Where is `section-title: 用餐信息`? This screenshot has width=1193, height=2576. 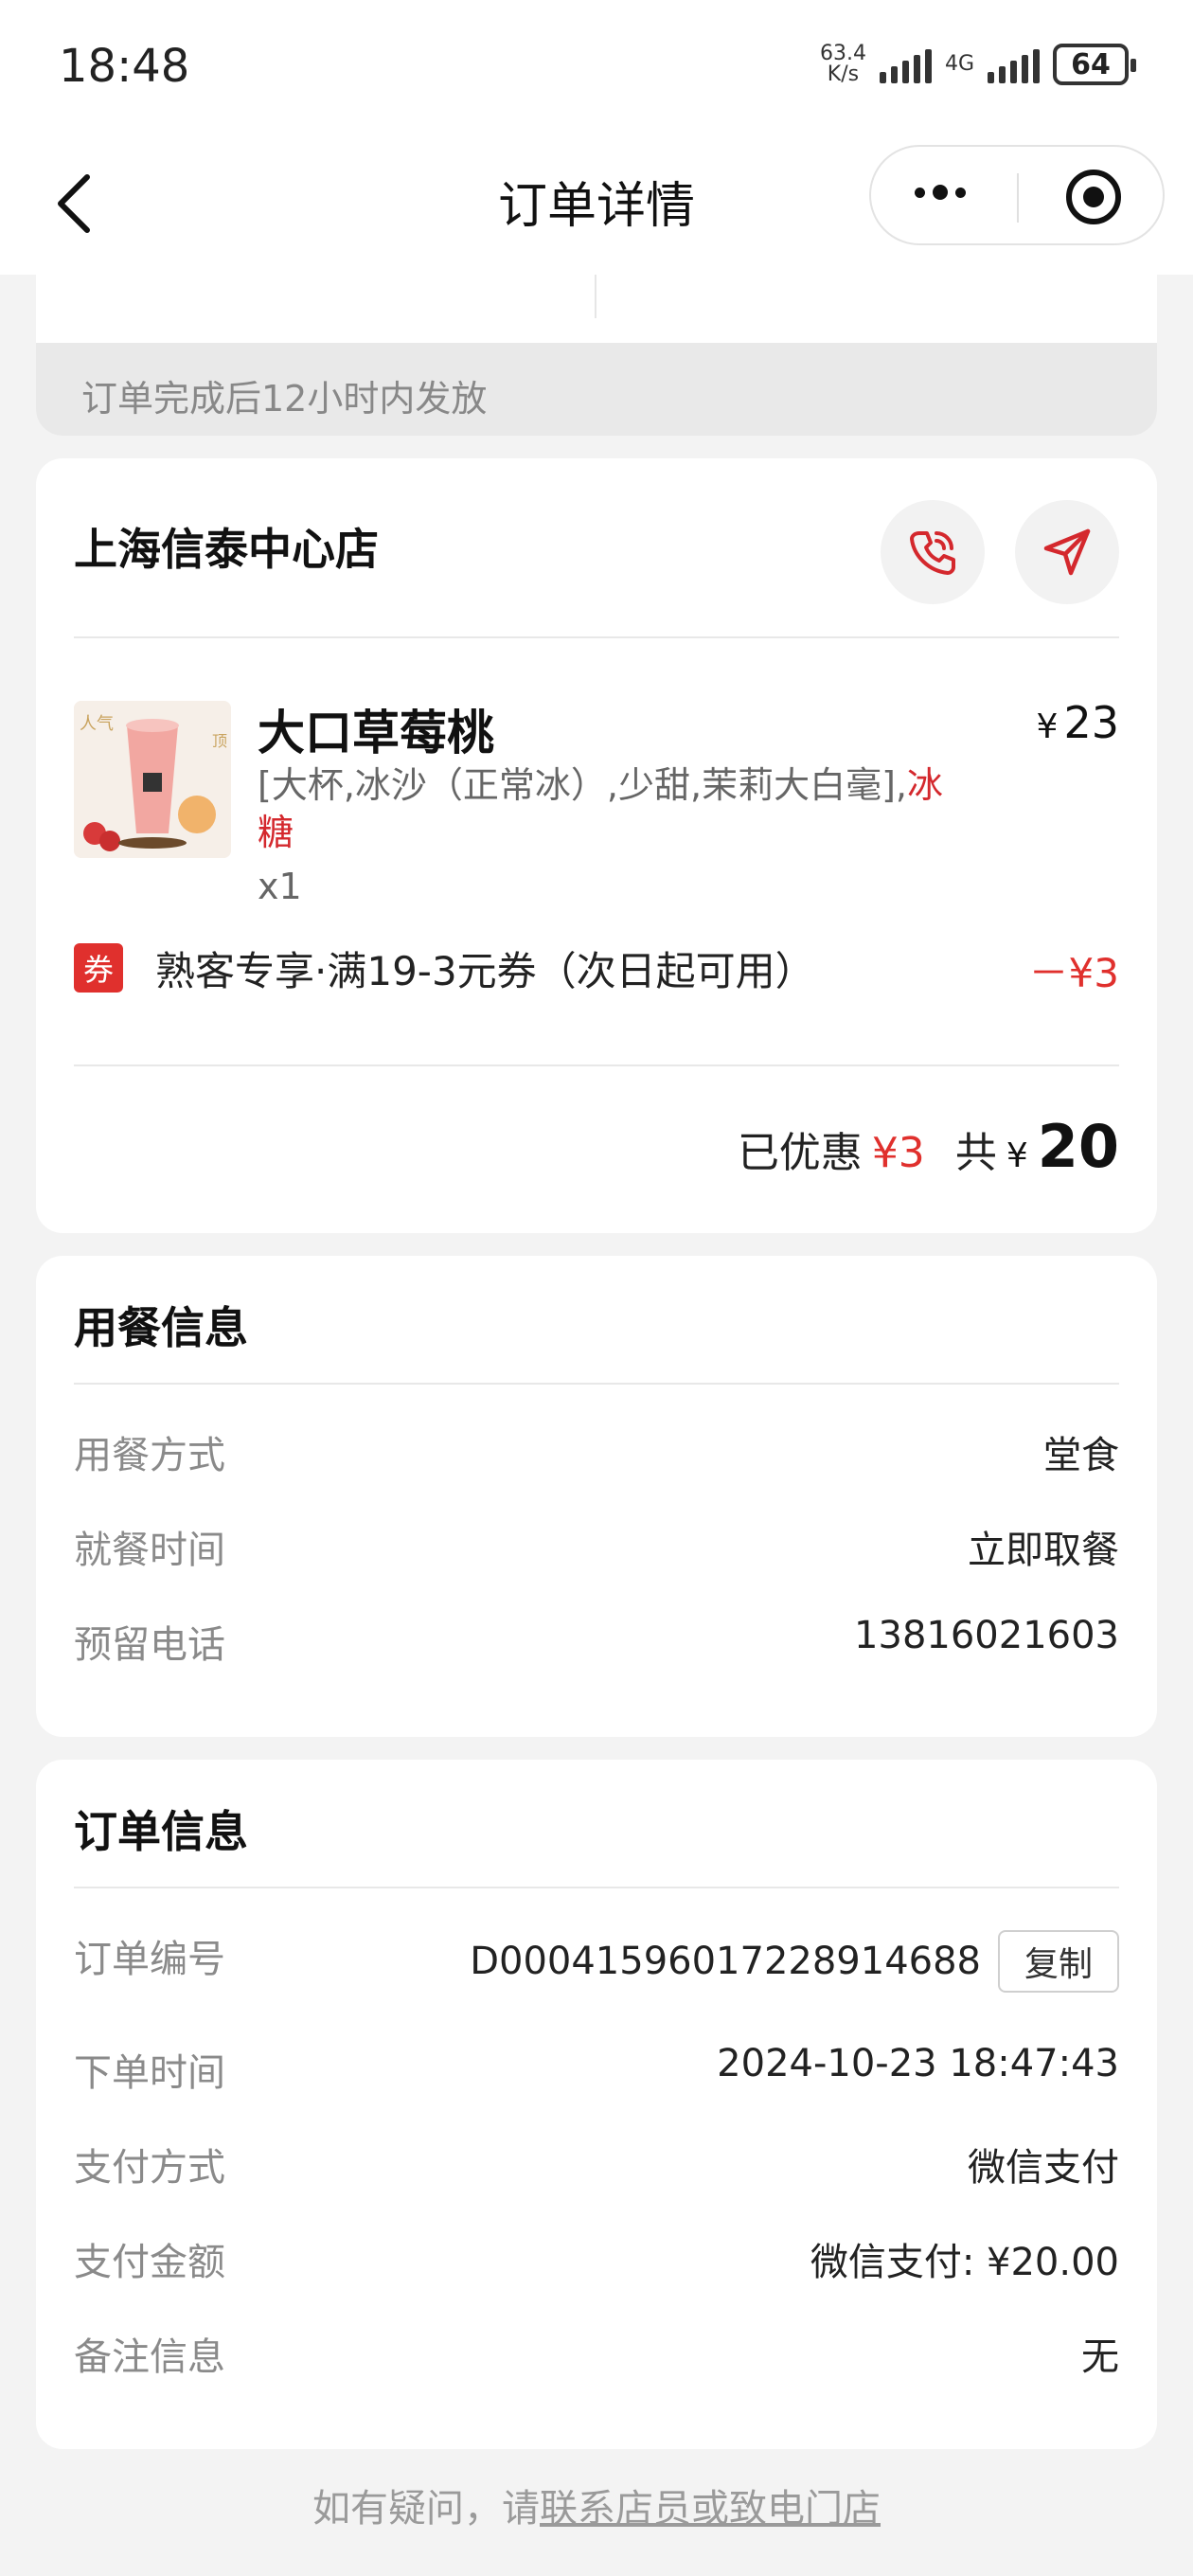 section-title: 用餐信息 is located at coordinates (161, 1327).